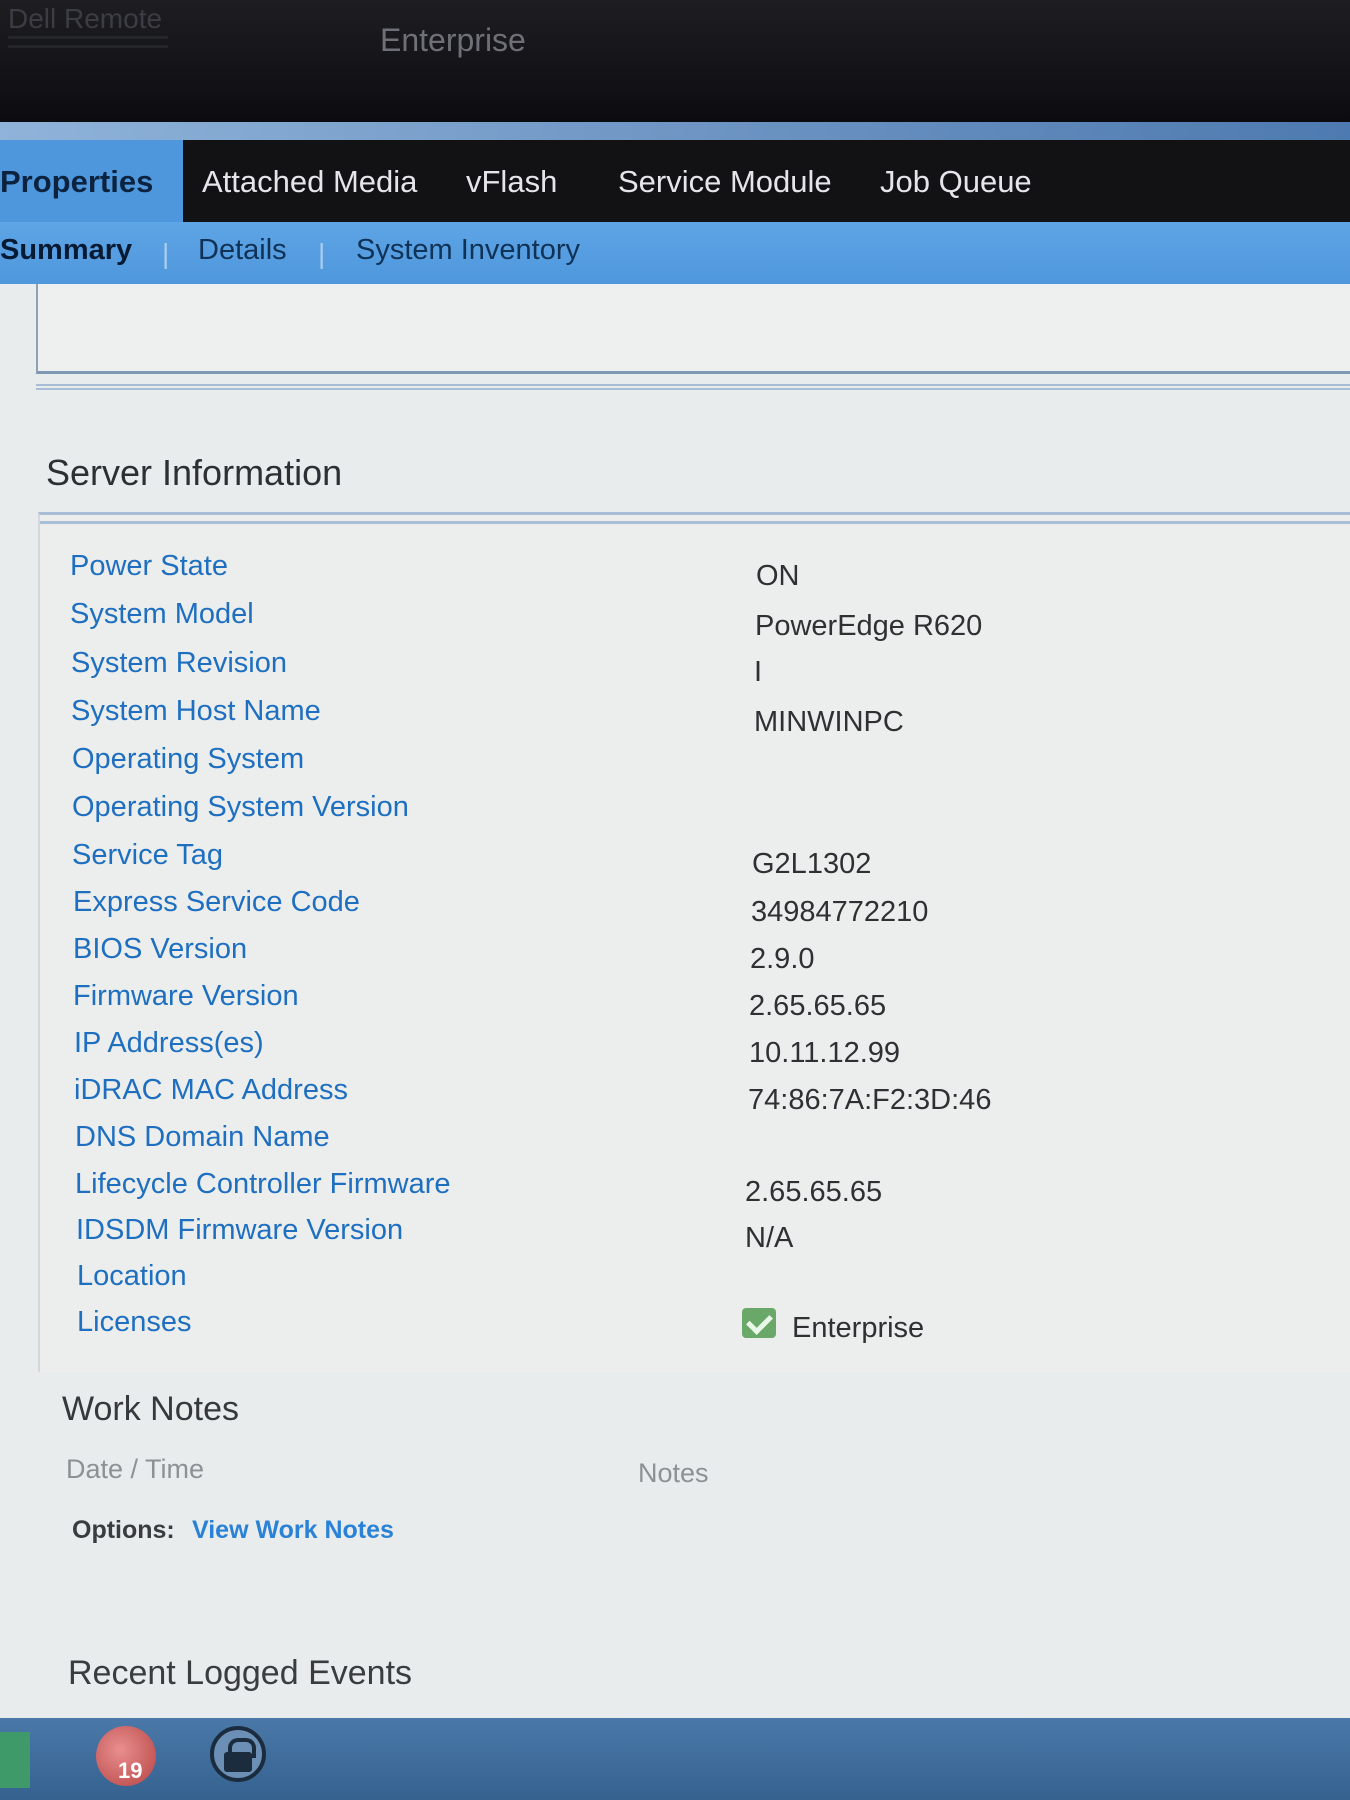  What do you see at coordinates (840, 912) in the screenshot?
I see `value-express-service-code: 34984772210` at bounding box center [840, 912].